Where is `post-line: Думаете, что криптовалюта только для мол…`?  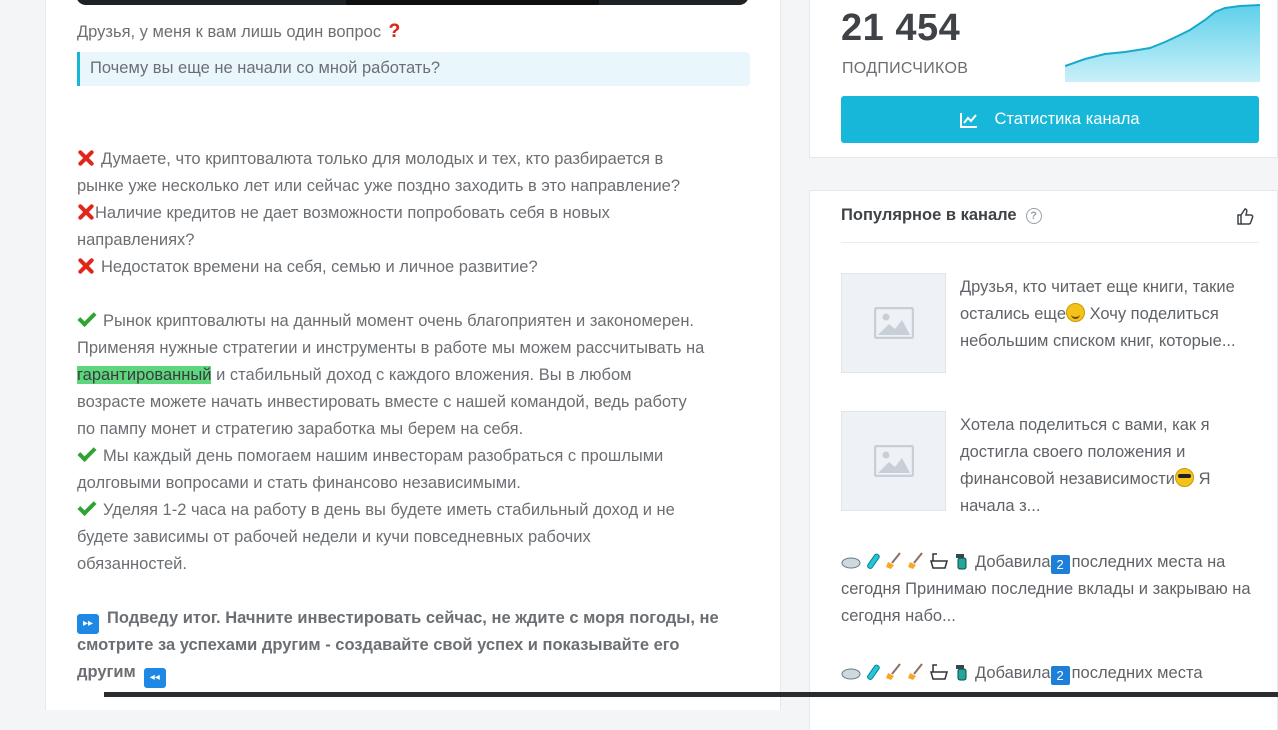 post-line: Думаете, что криптовалюта только для мол… is located at coordinates (422, 159).